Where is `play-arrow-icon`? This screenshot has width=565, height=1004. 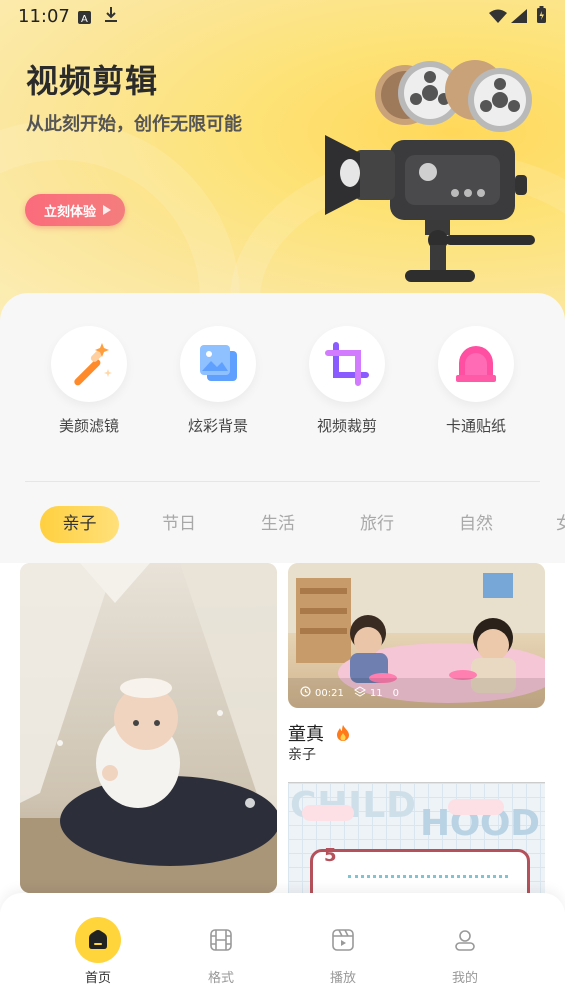
play-arrow-icon is located at coordinates (107, 210).